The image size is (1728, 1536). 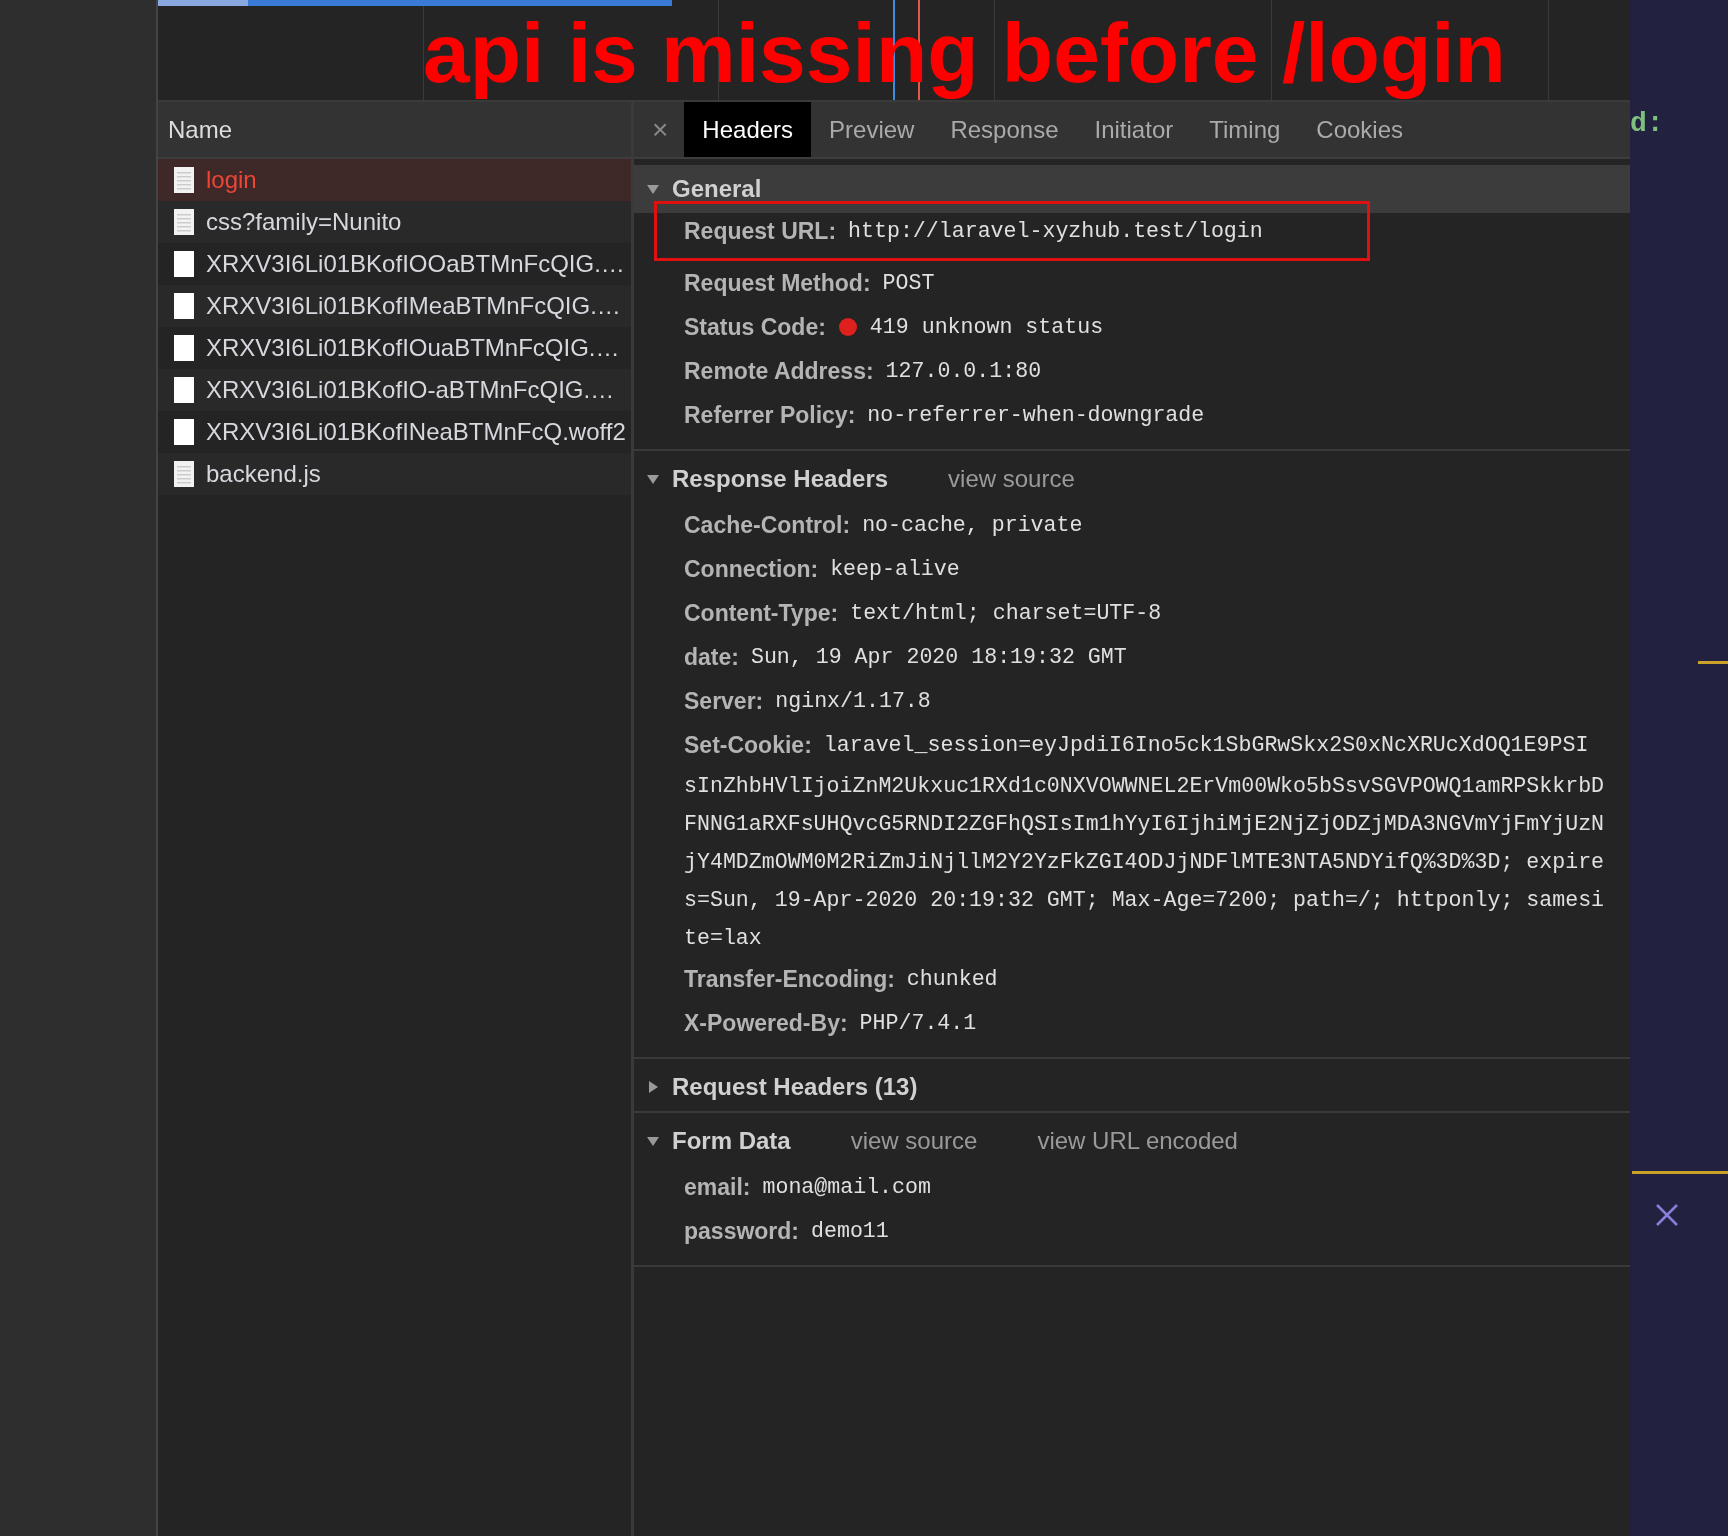 What do you see at coordinates (761, 613) in the screenshot?
I see `header-name: Content-Type:` at bounding box center [761, 613].